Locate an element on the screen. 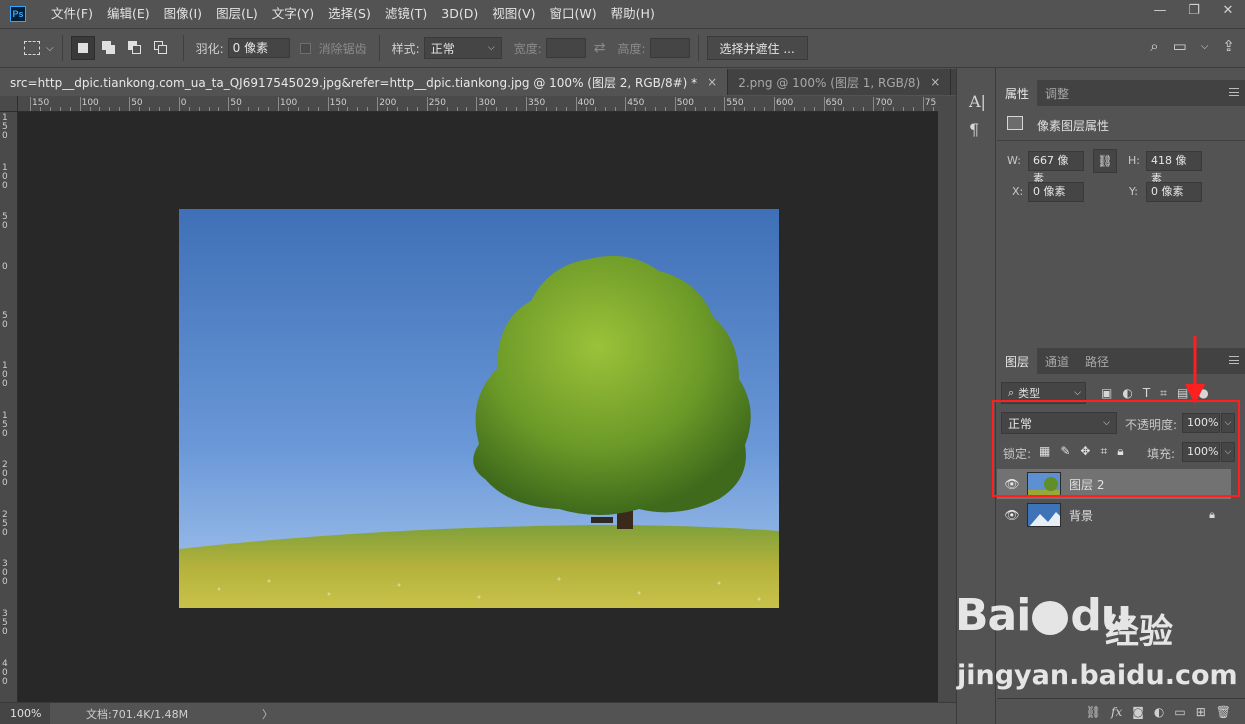  lock-icon: 🔒︎ is located at coordinates (1212, 514).